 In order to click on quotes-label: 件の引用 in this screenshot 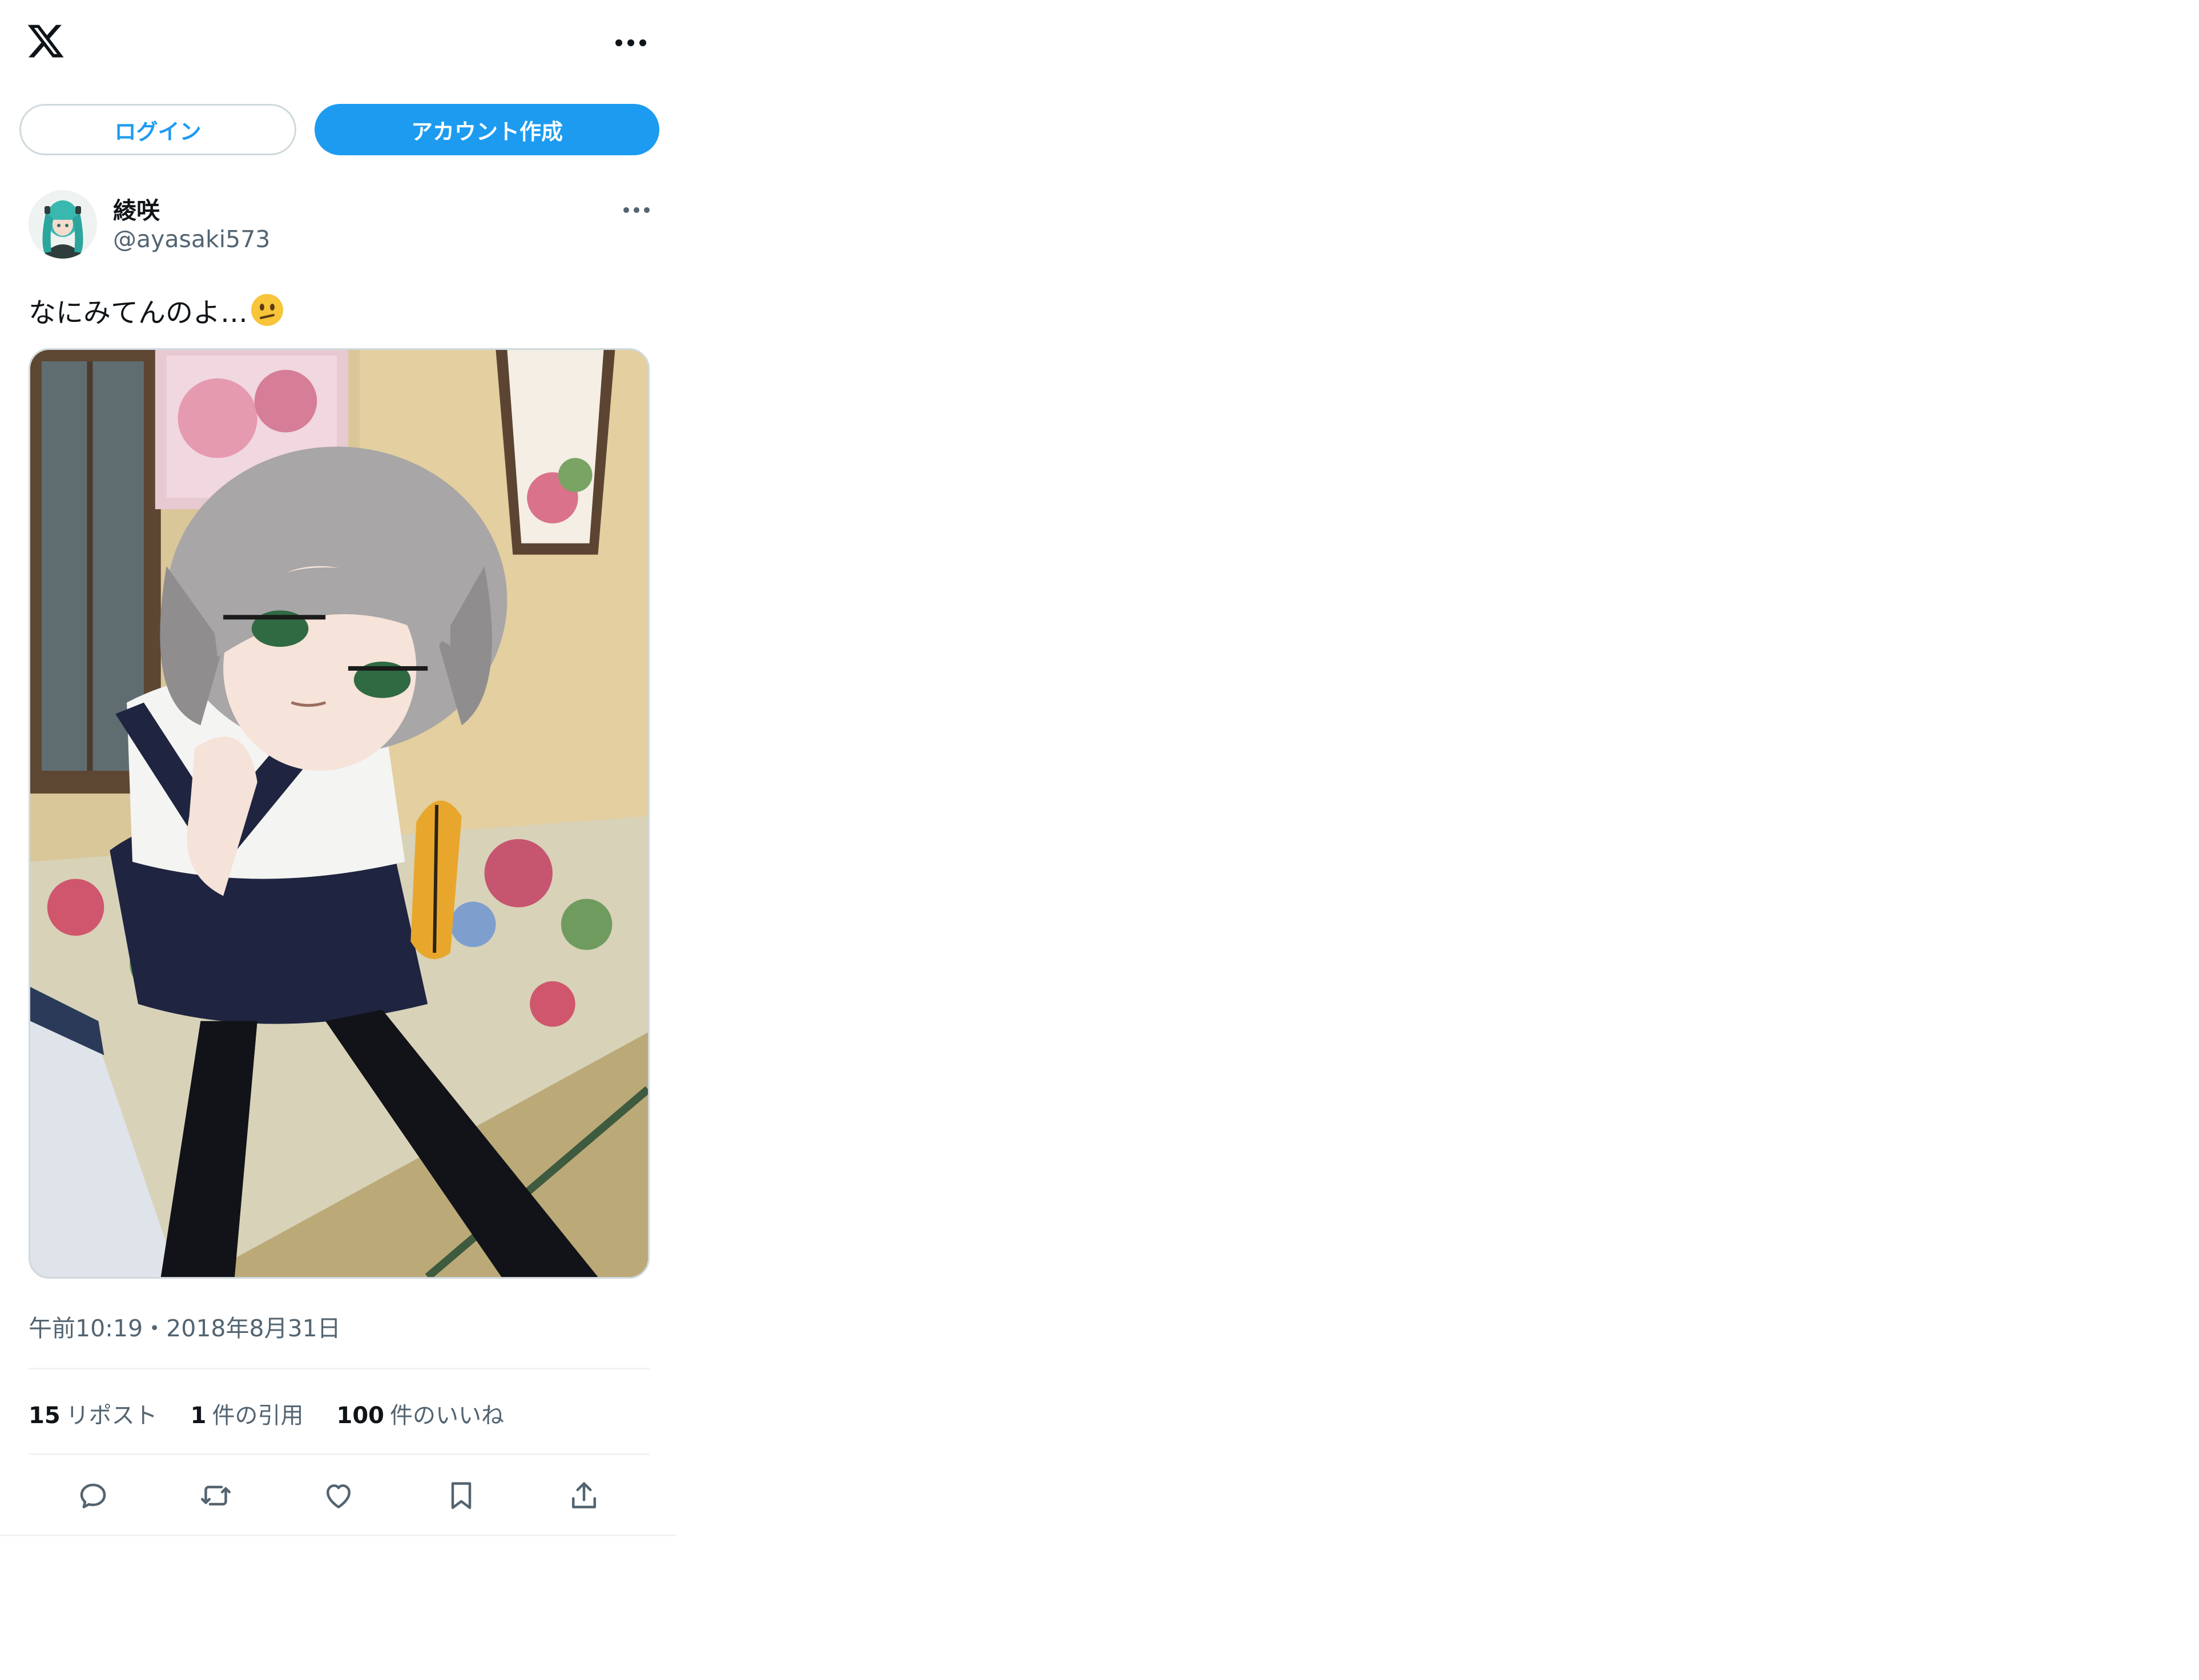, I will do `click(258, 1416)`.